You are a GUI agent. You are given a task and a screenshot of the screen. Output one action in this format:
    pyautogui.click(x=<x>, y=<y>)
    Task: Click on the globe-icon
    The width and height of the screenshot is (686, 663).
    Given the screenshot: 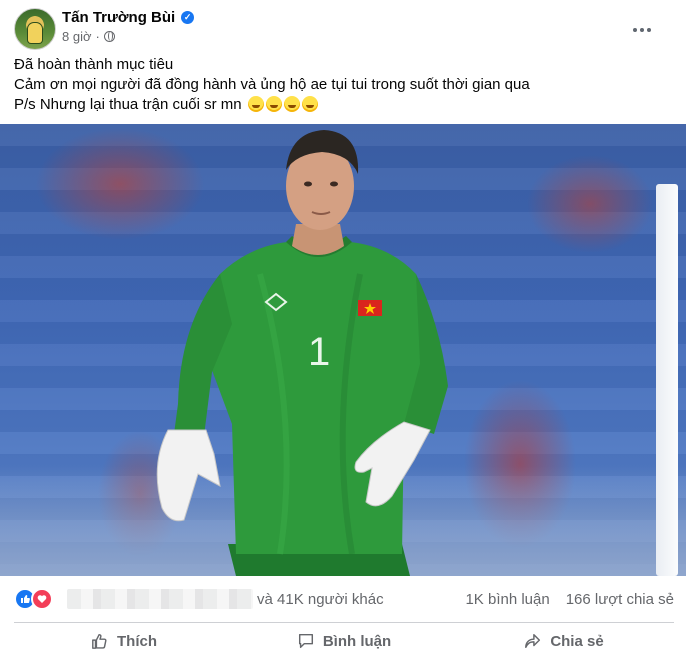 What is the action you would take?
    pyautogui.click(x=109, y=36)
    